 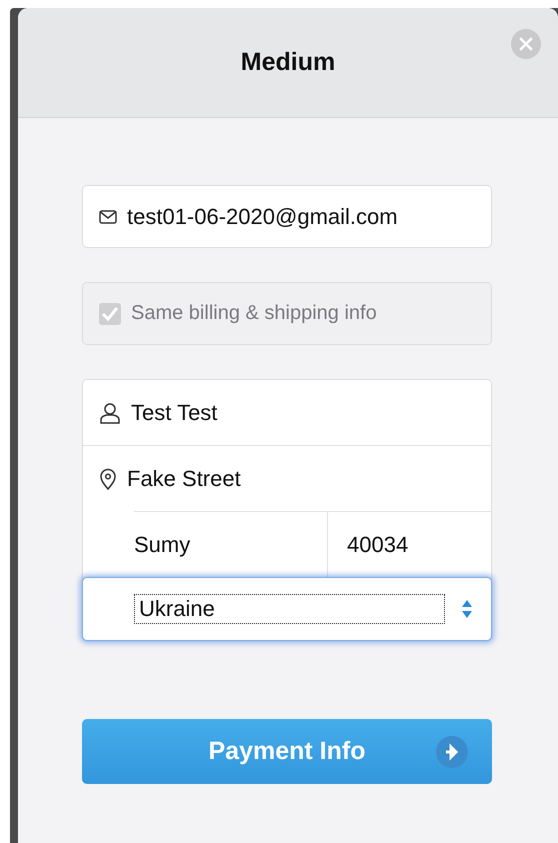 I want to click on location-pin-icon, so click(x=108, y=479).